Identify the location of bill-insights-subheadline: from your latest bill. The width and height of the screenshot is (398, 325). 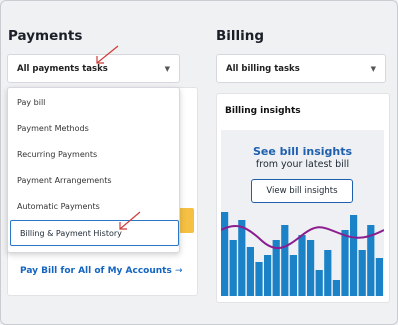
(302, 164).